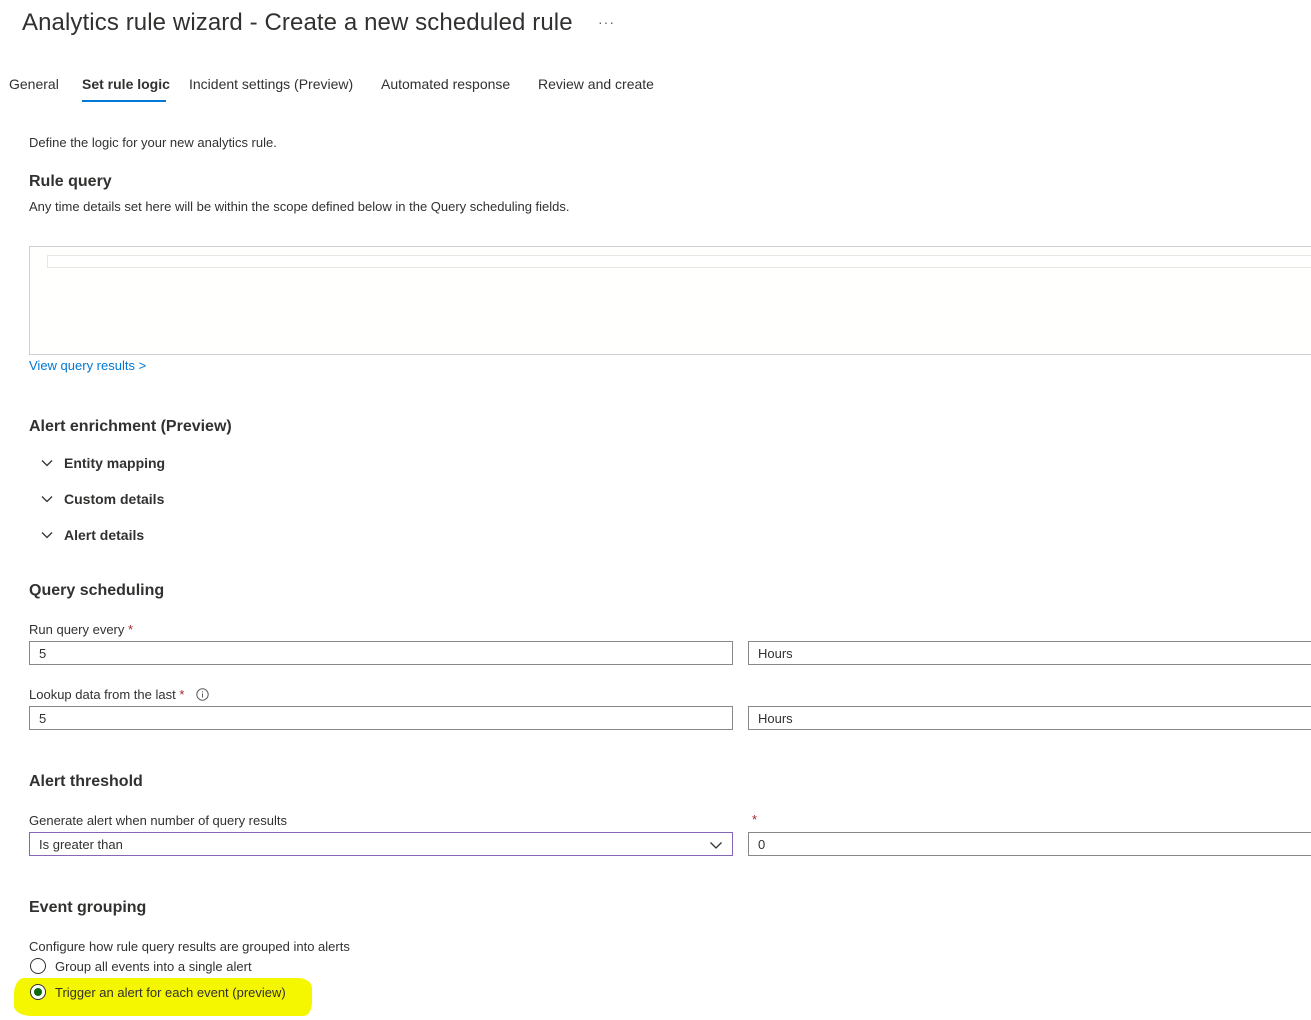 The image size is (1311, 1020). I want to click on tab-general: General, so click(34, 84).